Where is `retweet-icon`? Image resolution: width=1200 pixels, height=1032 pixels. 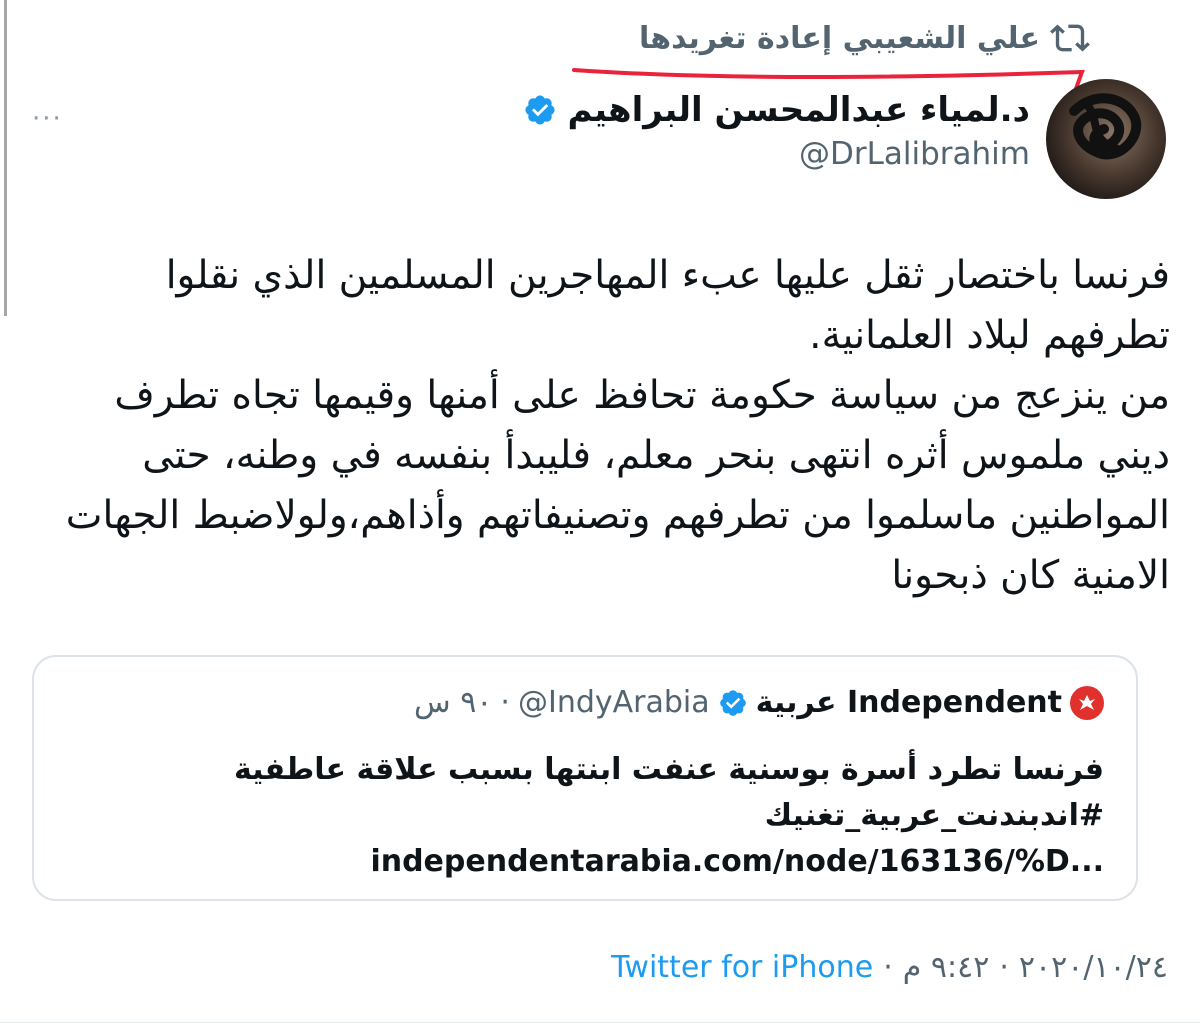 retweet-icon is located at coordinates (1070, 38).